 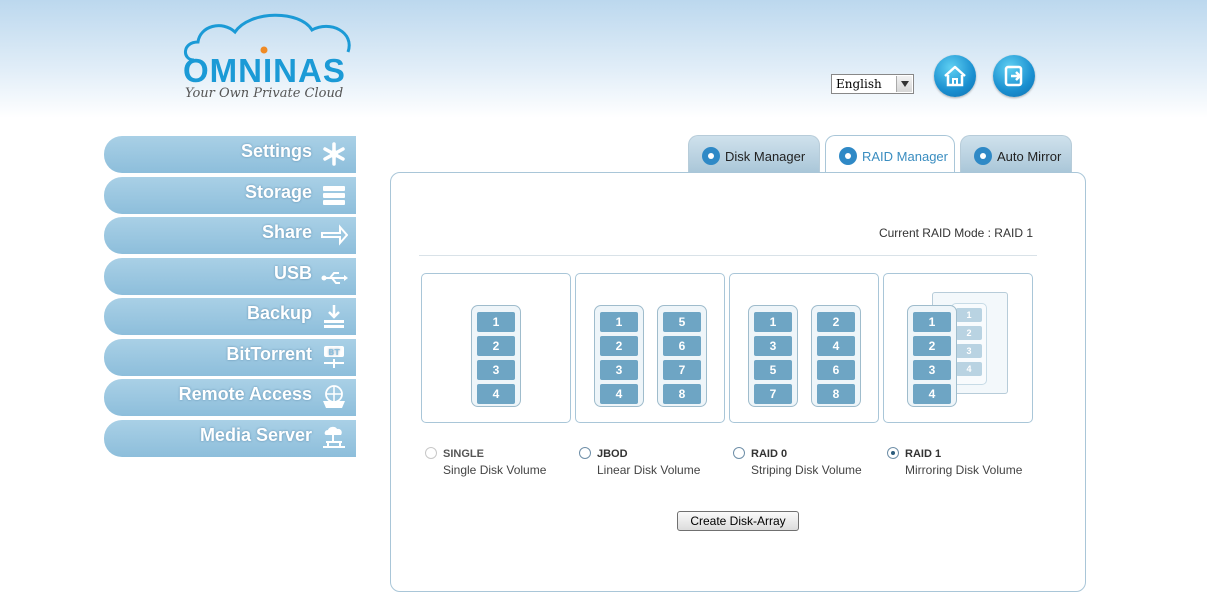 I want to click on usb-icon, so click(x=334, y=277).